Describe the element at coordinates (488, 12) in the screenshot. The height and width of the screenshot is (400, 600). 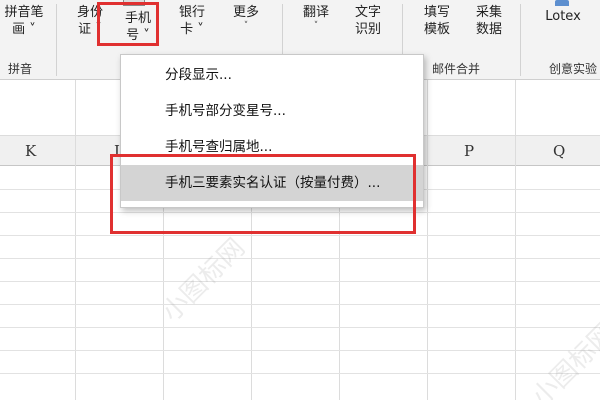
I see `collect-data-label-top: 采集` at that location.